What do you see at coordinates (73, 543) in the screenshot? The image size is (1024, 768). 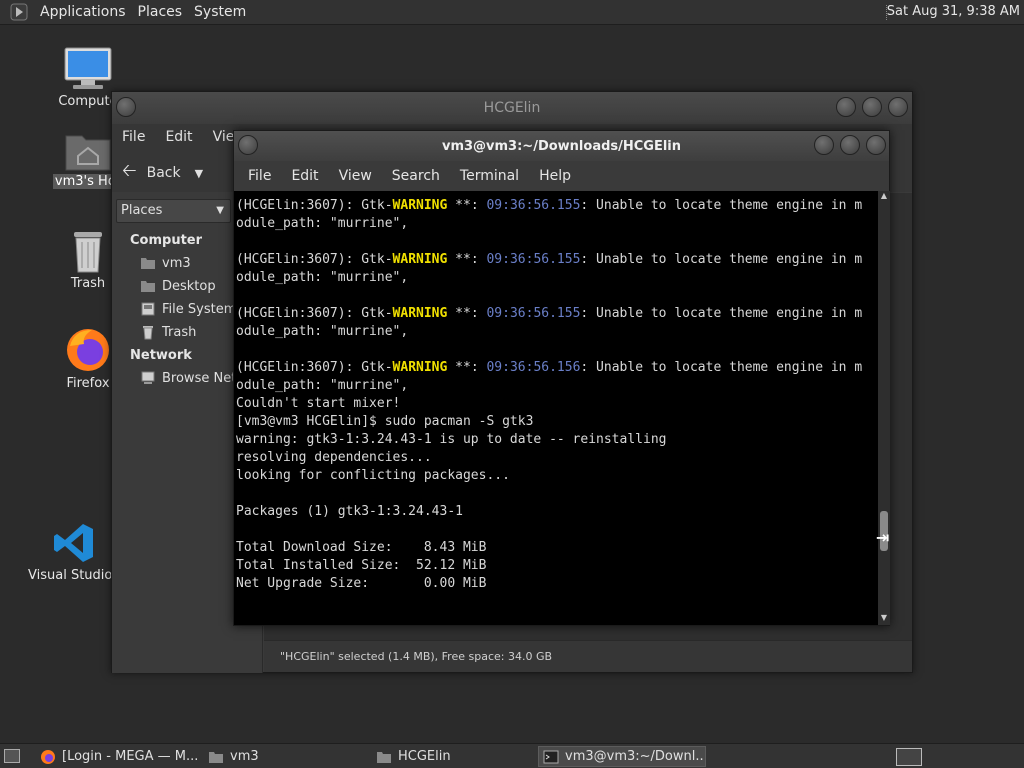 I see `vscode-icon` at bounding box center [73, 543].